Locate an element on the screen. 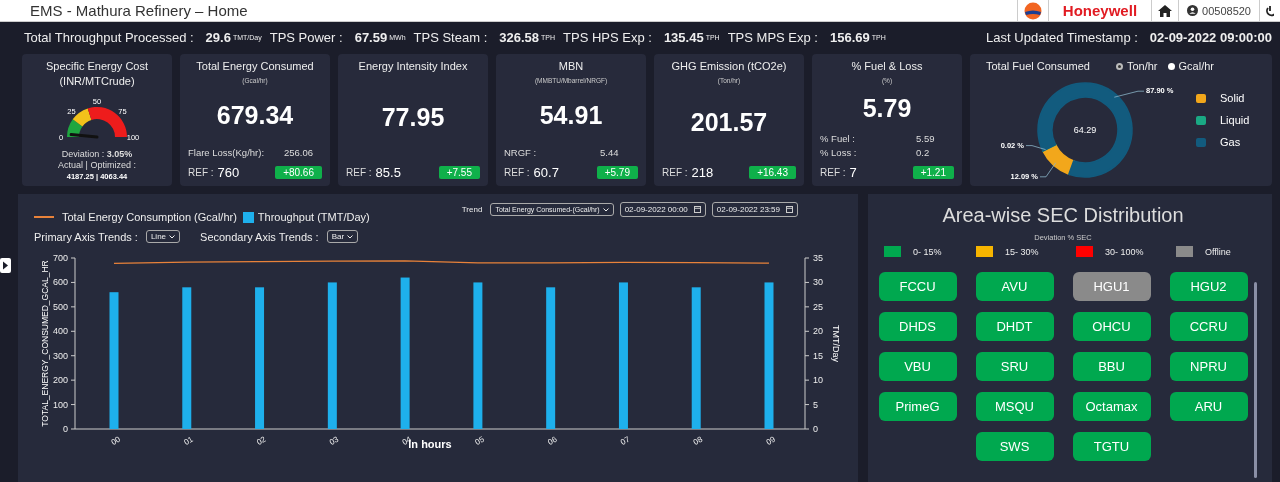 Image resolution: width=1280 pixels, height=482 pixels. user-id: 00508520 is located at coordinates (1226, 10).